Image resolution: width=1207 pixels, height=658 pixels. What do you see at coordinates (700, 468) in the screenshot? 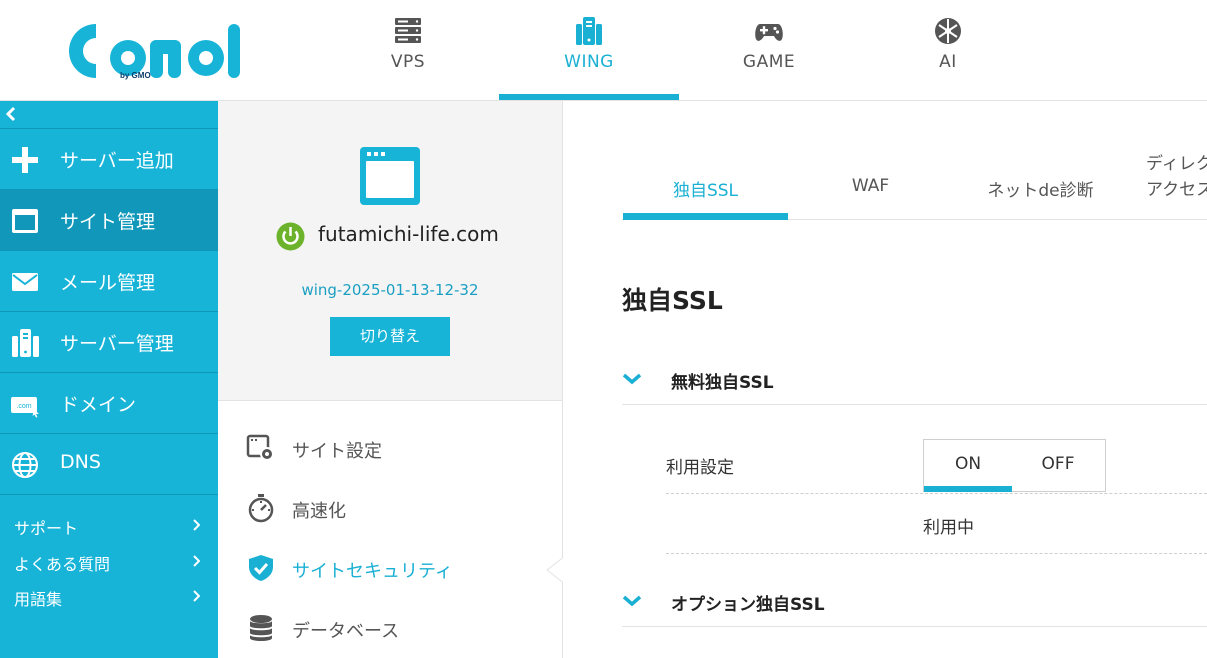
I see `setting-label: 利用設定` at bounding box center [700, 468].